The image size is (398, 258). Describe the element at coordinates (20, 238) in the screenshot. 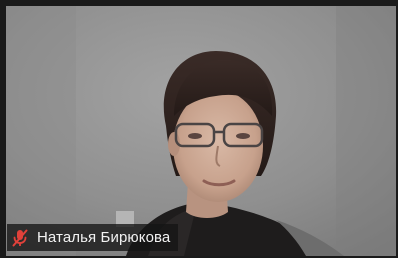

I see `mic-muted-icon` at that location.